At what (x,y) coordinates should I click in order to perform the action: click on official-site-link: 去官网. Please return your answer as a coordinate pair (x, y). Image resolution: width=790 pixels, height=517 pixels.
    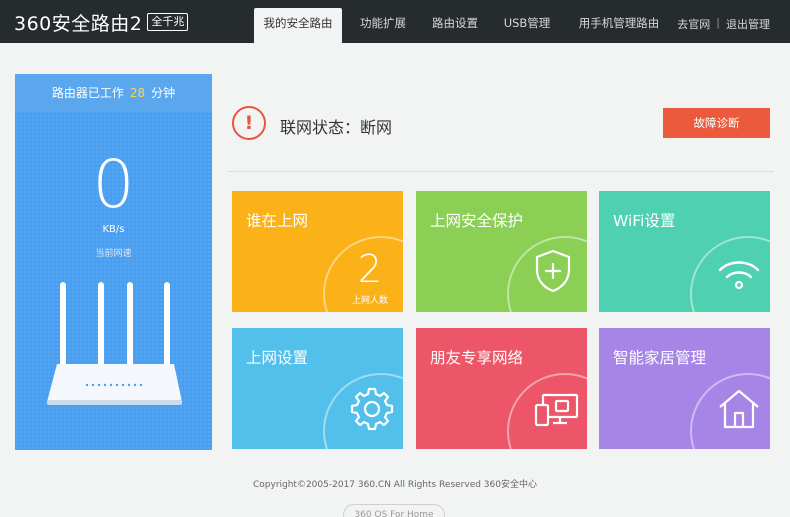
    Looking at the image, I should click on (693, 24).